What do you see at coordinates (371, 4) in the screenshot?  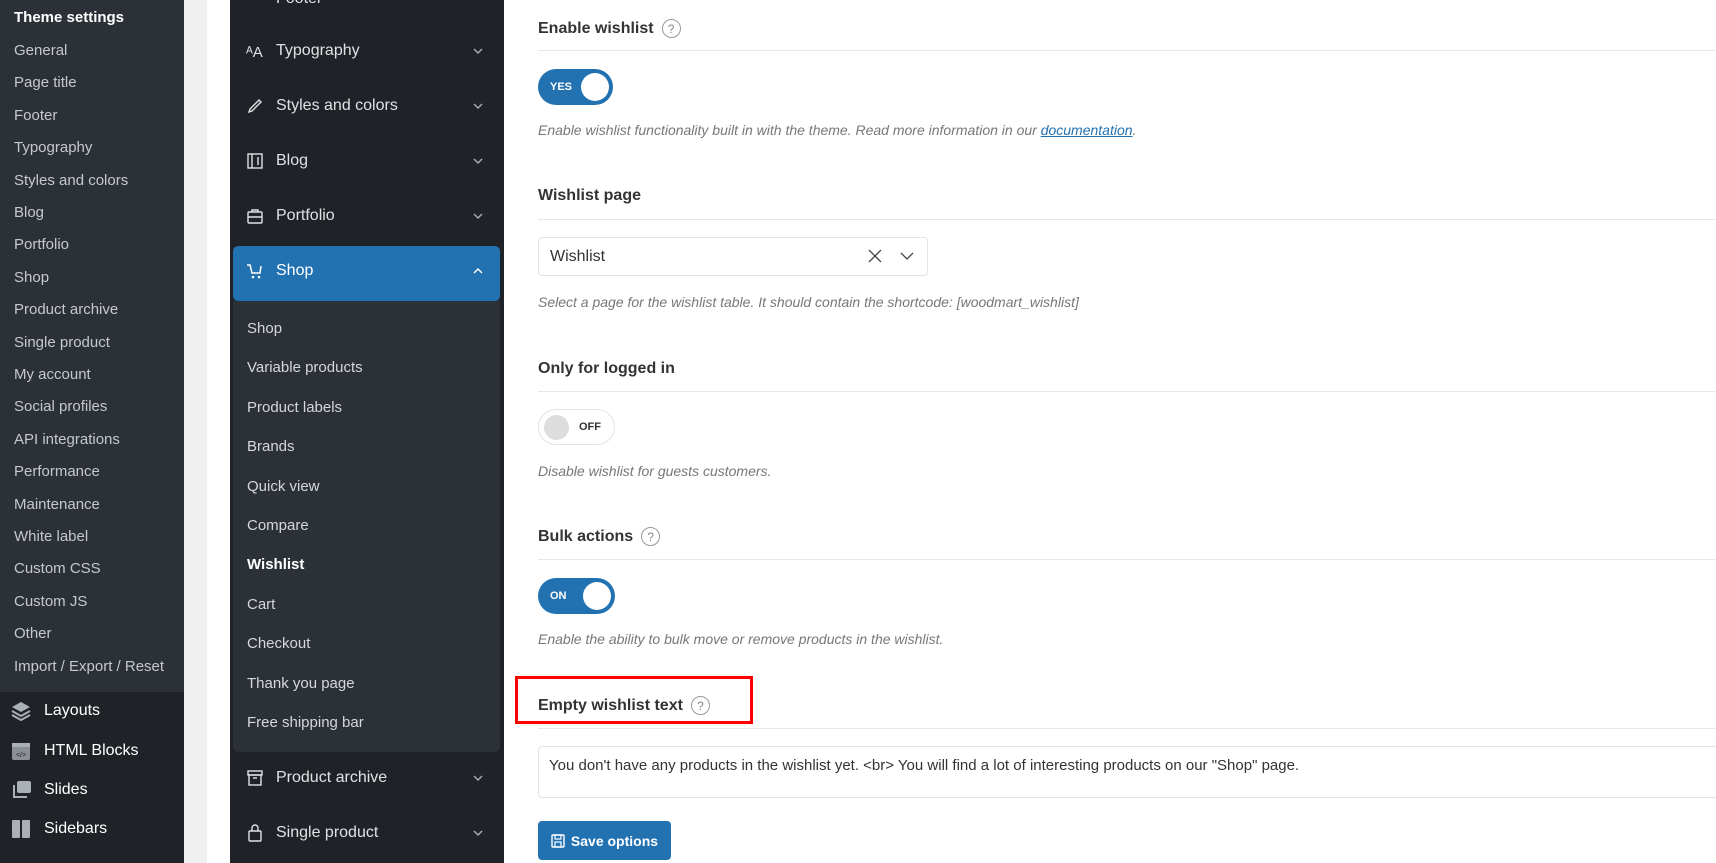 I see `nav-group-footer: Footer` at bounding box center [371, 4].